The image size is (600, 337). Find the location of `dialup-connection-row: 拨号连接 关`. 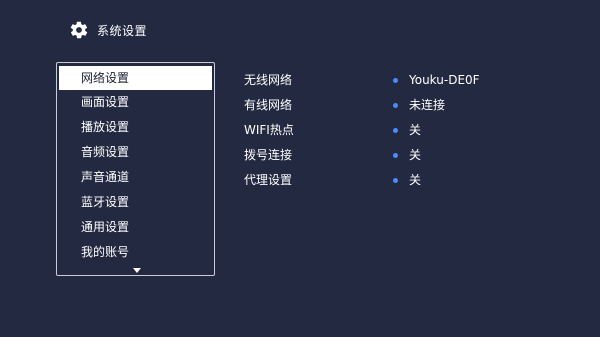

dialup-connection-row: 拨号连接 关 is located at coordinates (374, 155).